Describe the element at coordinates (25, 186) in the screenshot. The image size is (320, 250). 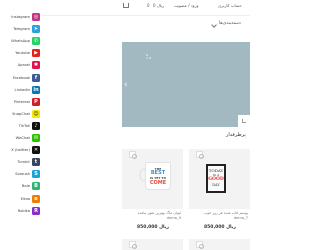
I see `social-link-label: Bale` at that location.